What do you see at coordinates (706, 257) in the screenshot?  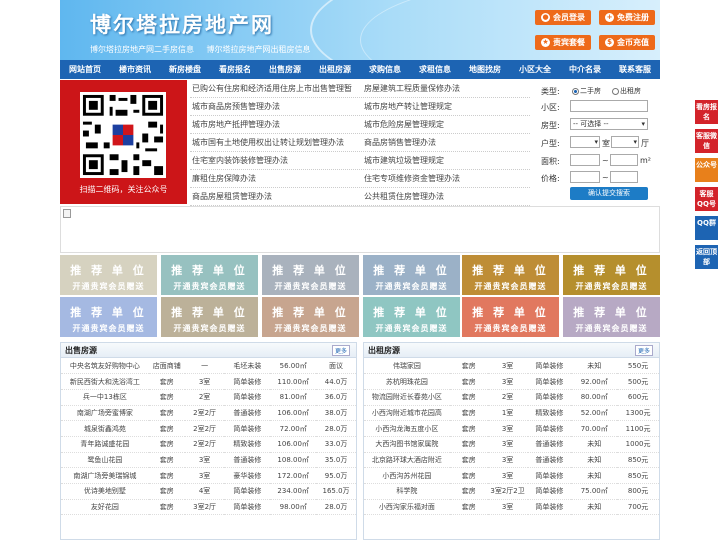 I see `float-button: 返回顶部` at bounding box center [706, 257].